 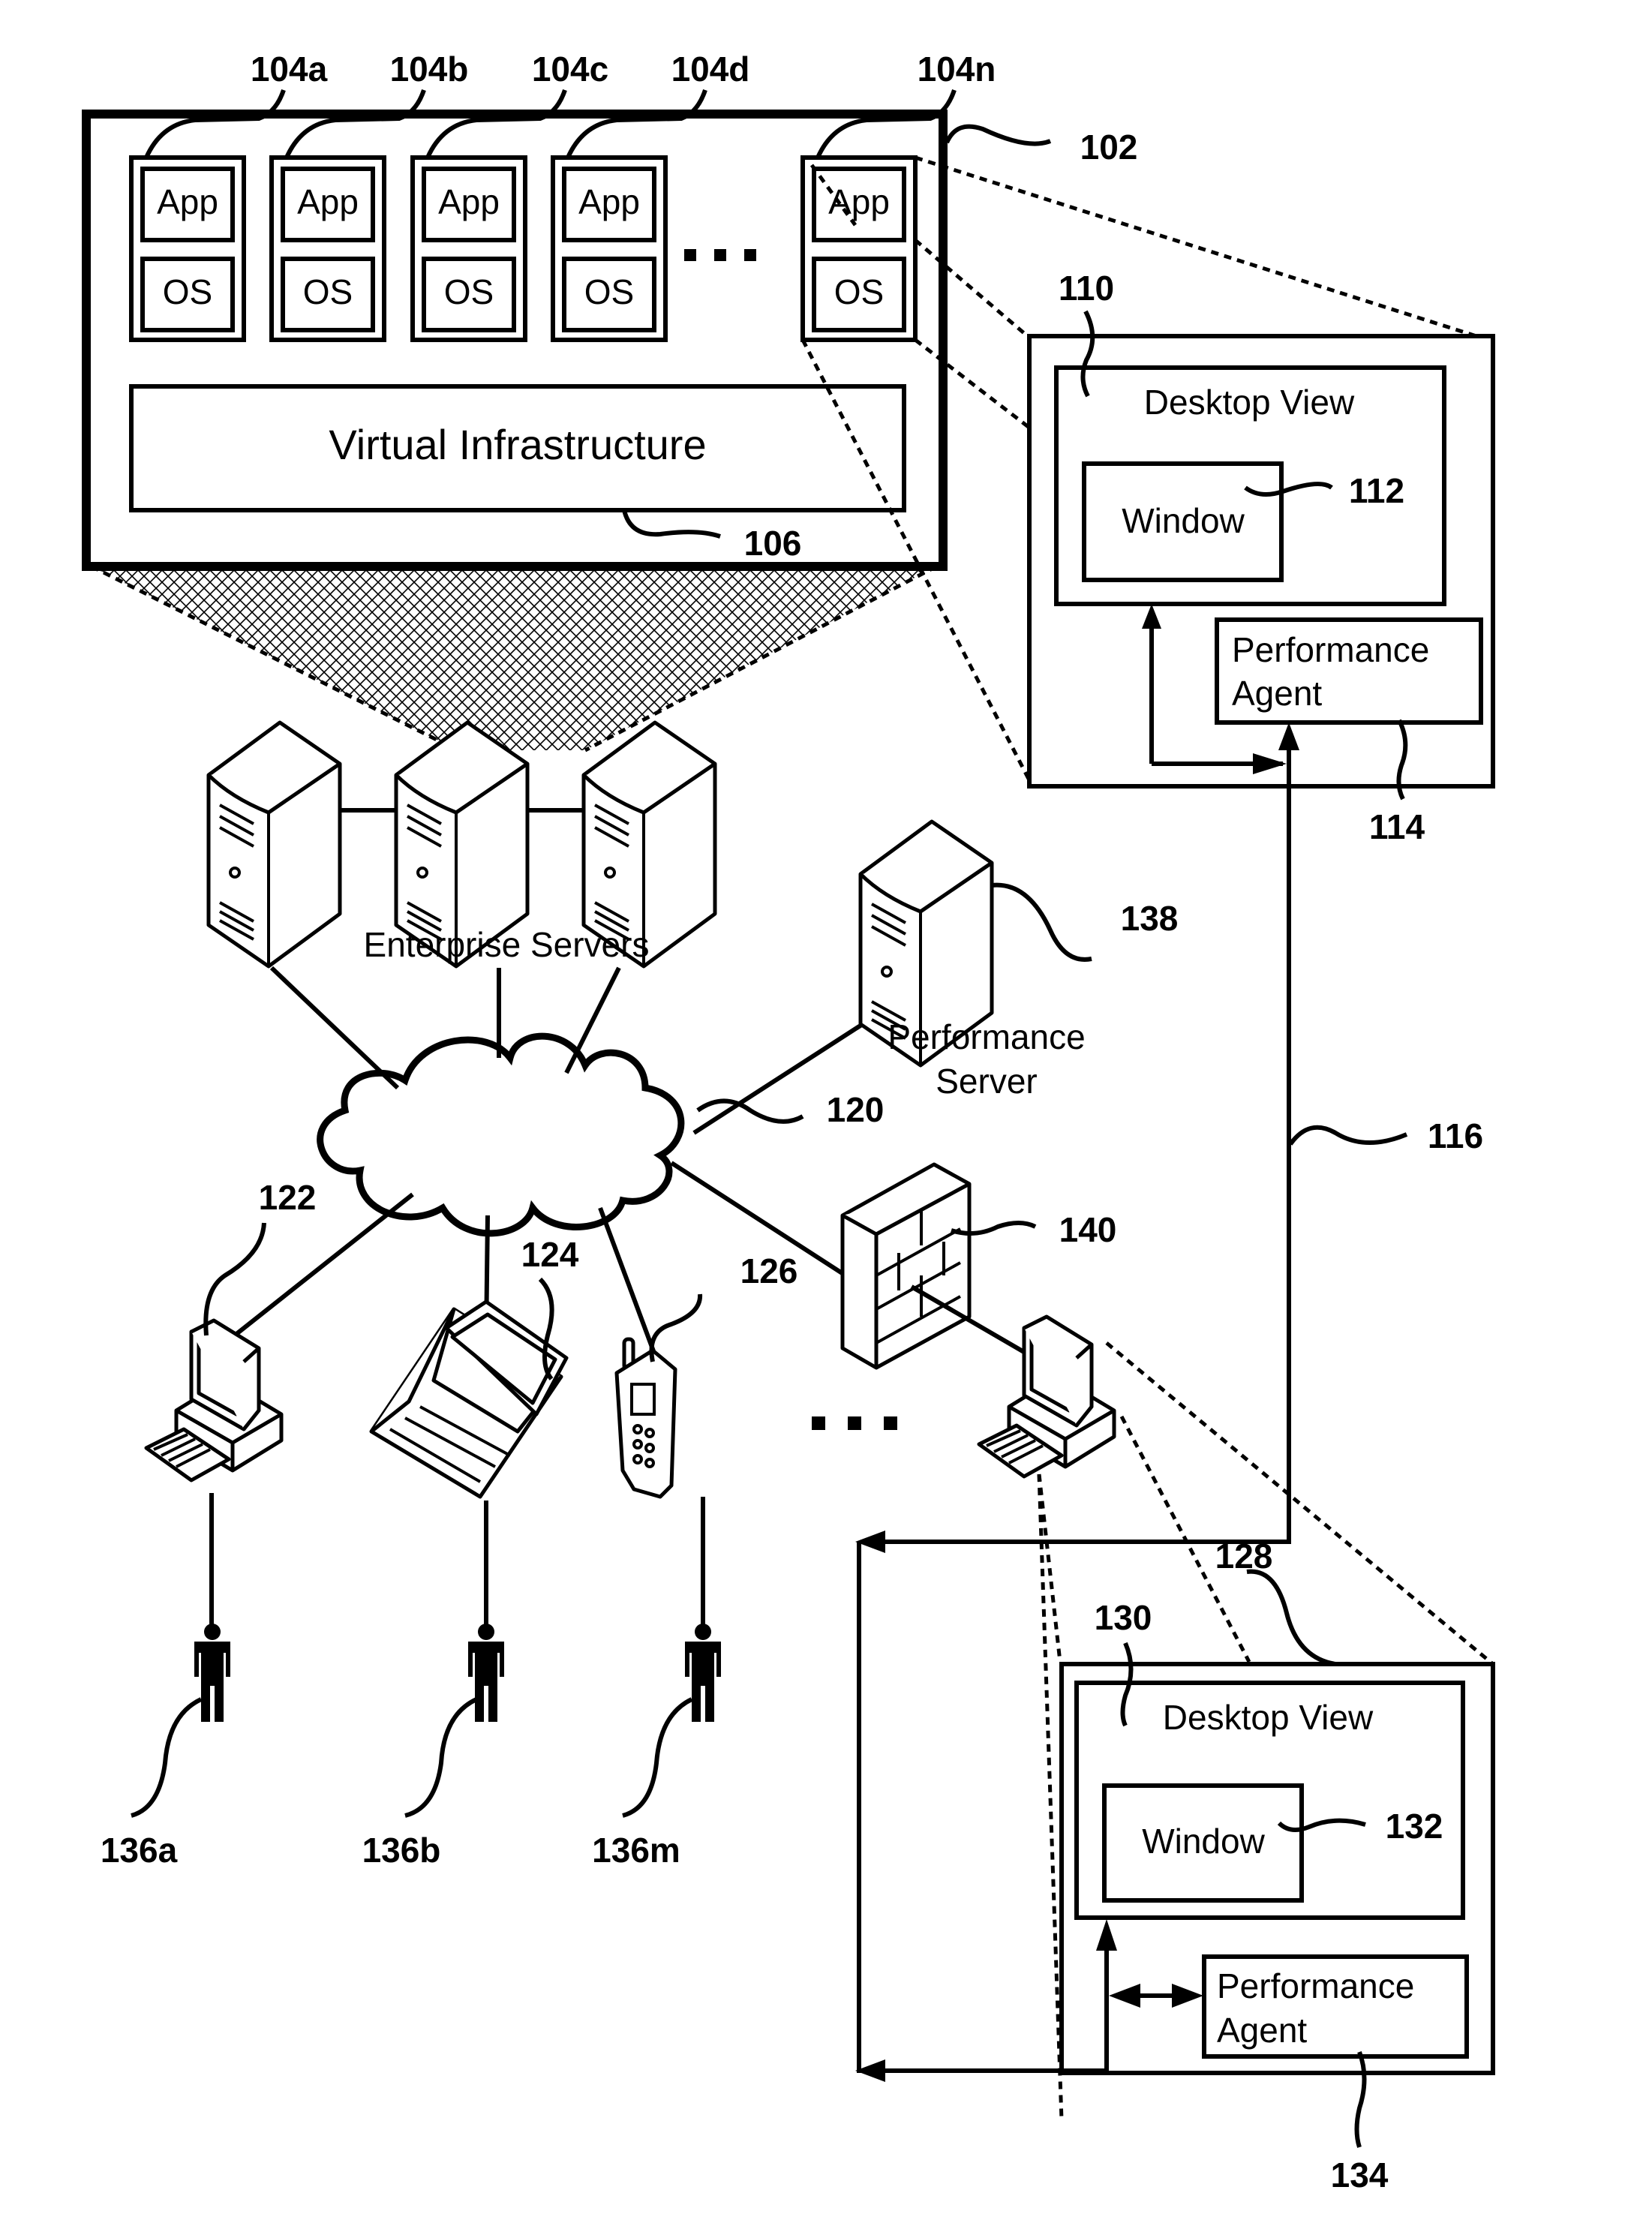 I want to click on label-104c: 104c, so click(x=570, y=70).